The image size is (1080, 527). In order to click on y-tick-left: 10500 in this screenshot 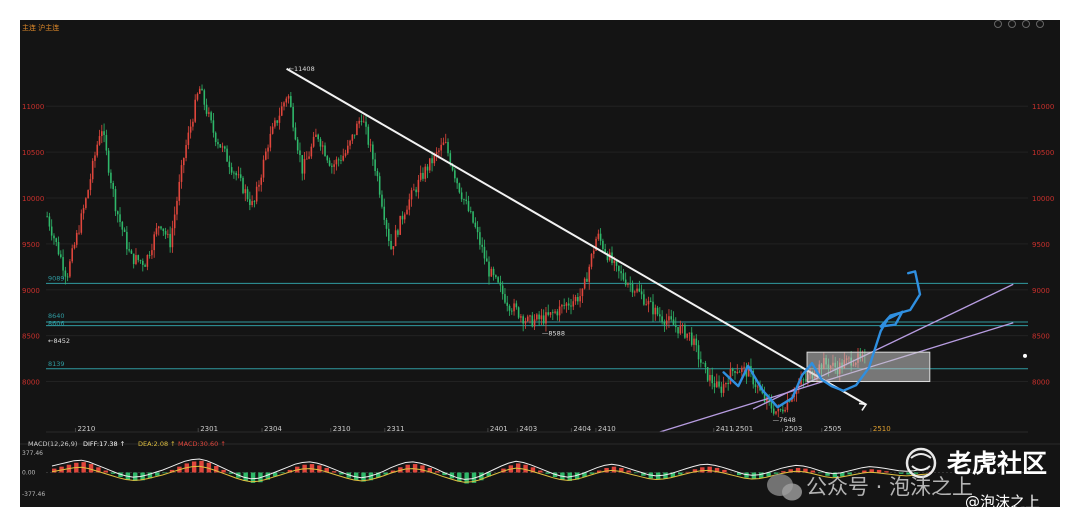, I will do `click(33, 153)`.